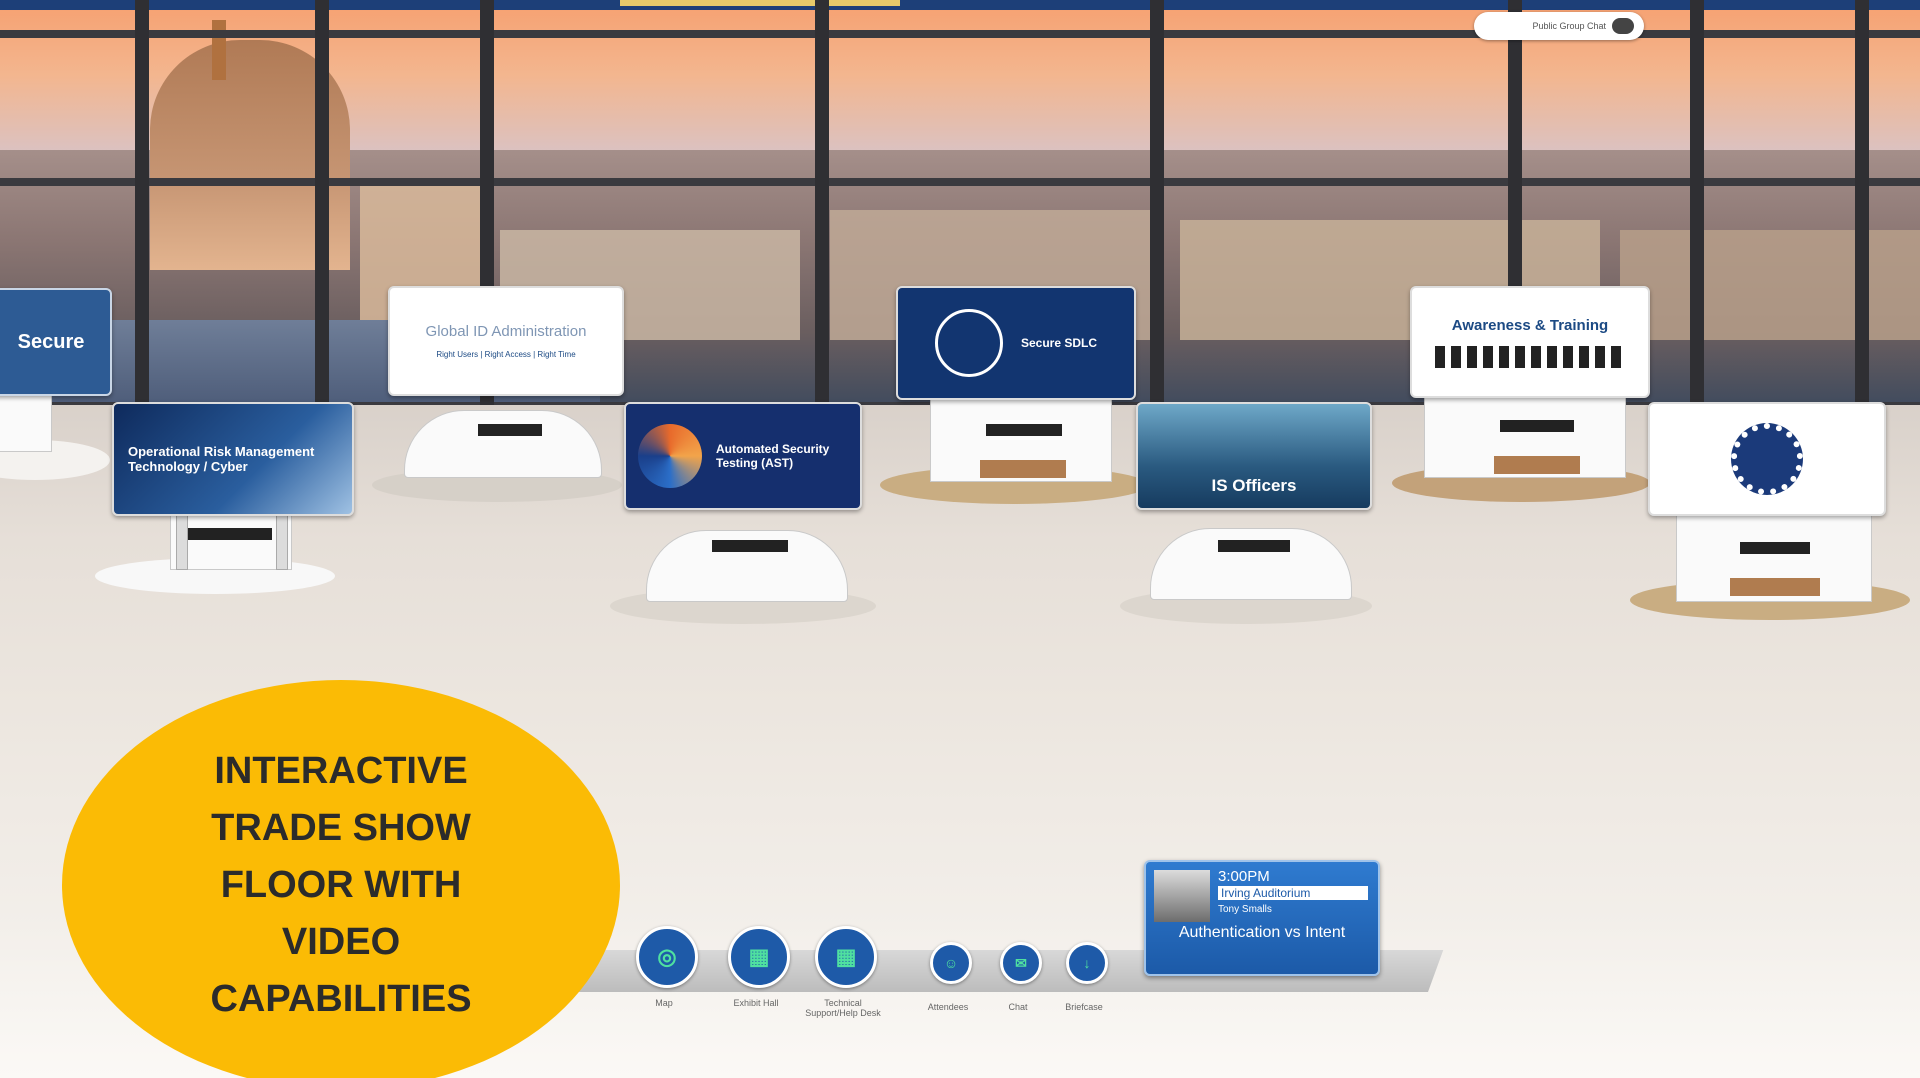  What do you see at coordinates (968, 343) in the screenshot?
I see `secure-sdlc-logo-icon` at bounding box center [968, 343].